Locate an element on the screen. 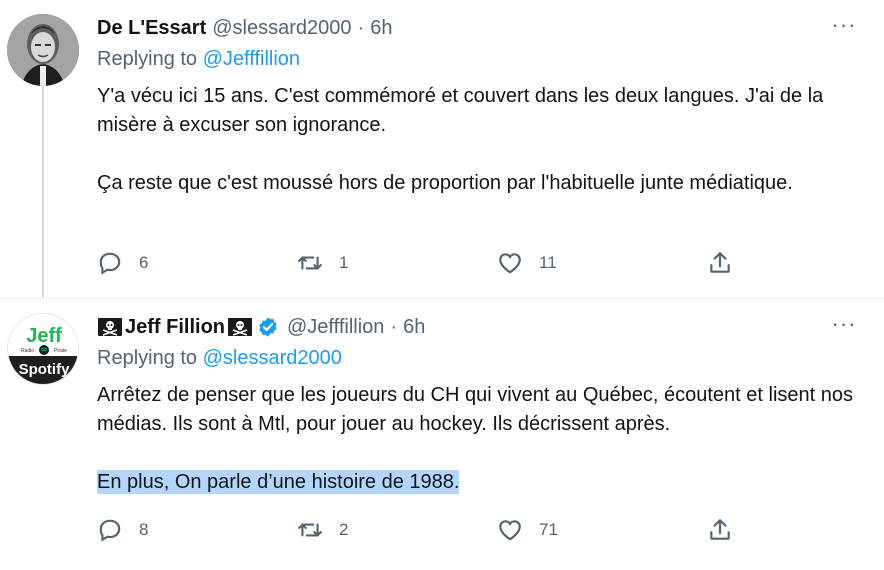  display-name: De L'Essart is located at coordinates (151, 28).